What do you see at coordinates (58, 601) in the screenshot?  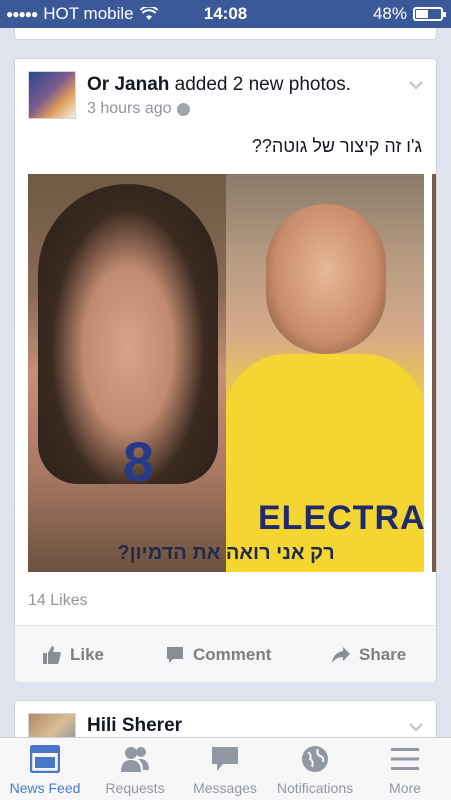 I see `likes-count: 14 Likes` at bounding box center [58, 601].